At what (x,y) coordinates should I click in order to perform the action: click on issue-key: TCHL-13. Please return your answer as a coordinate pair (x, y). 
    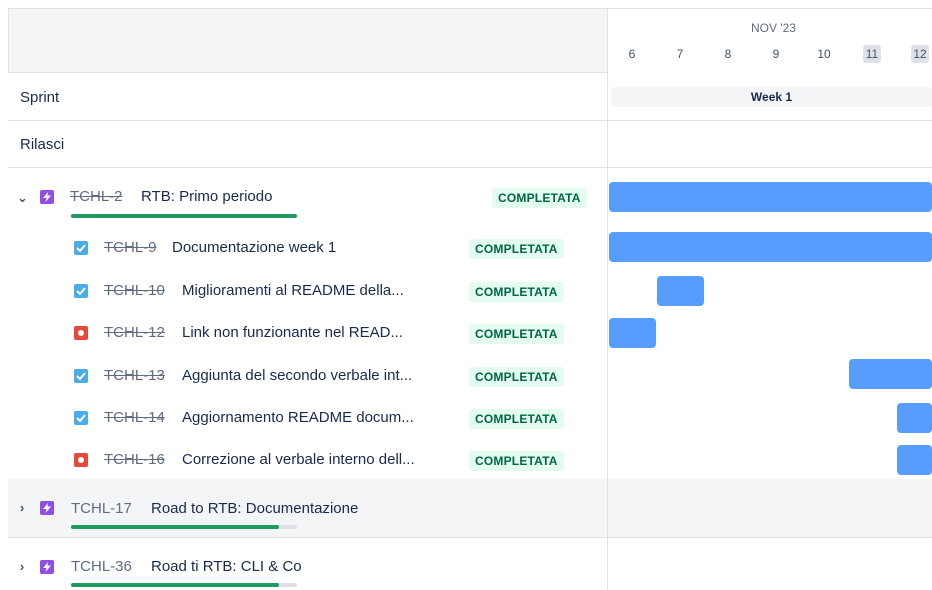
    Looking at the image, I should click on (134, 375).